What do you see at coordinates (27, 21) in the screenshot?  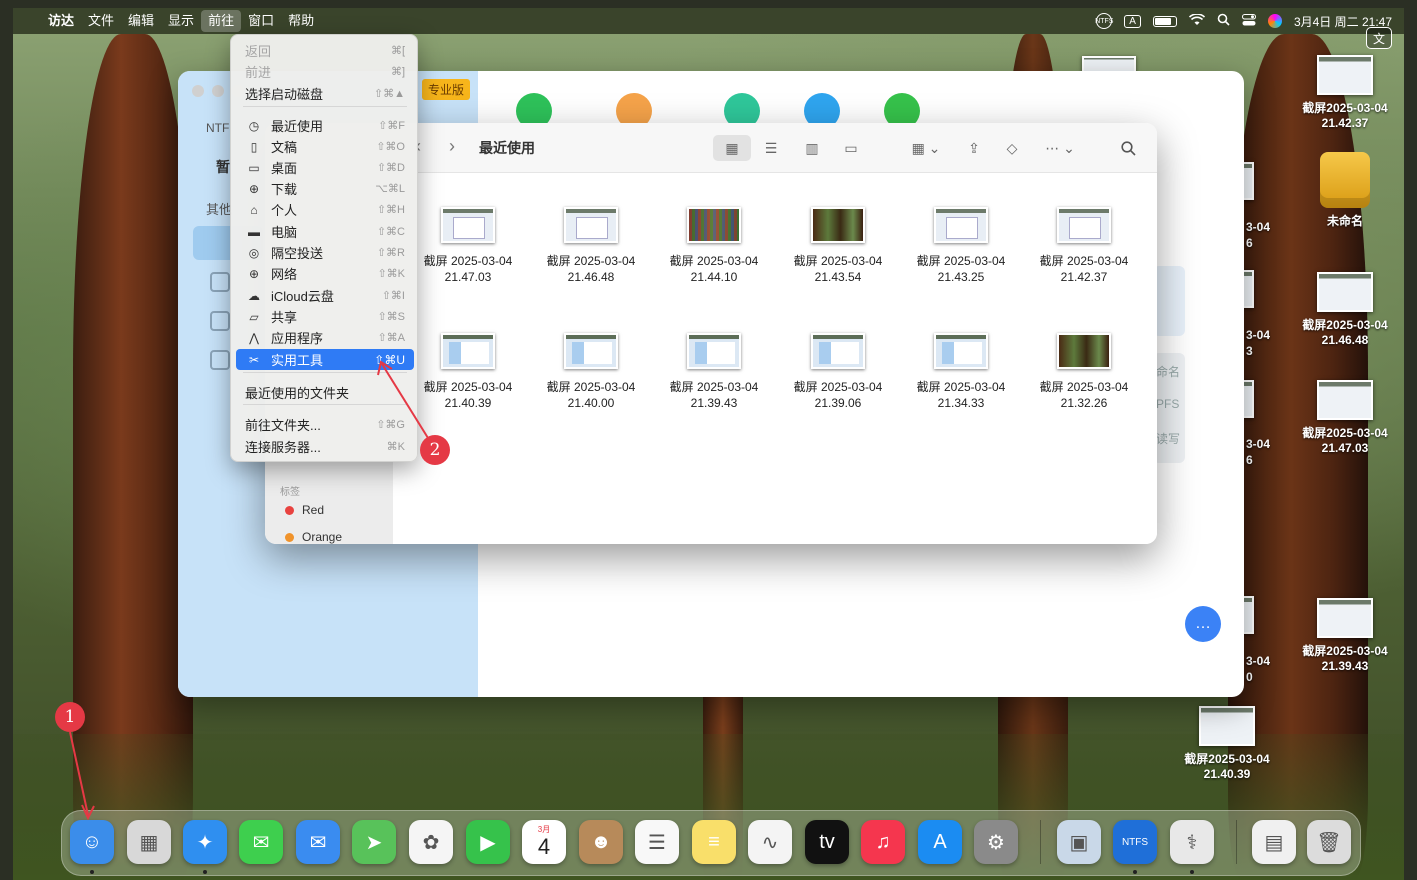 I see `apple-menu-icon` at bounding box center [27, 21].